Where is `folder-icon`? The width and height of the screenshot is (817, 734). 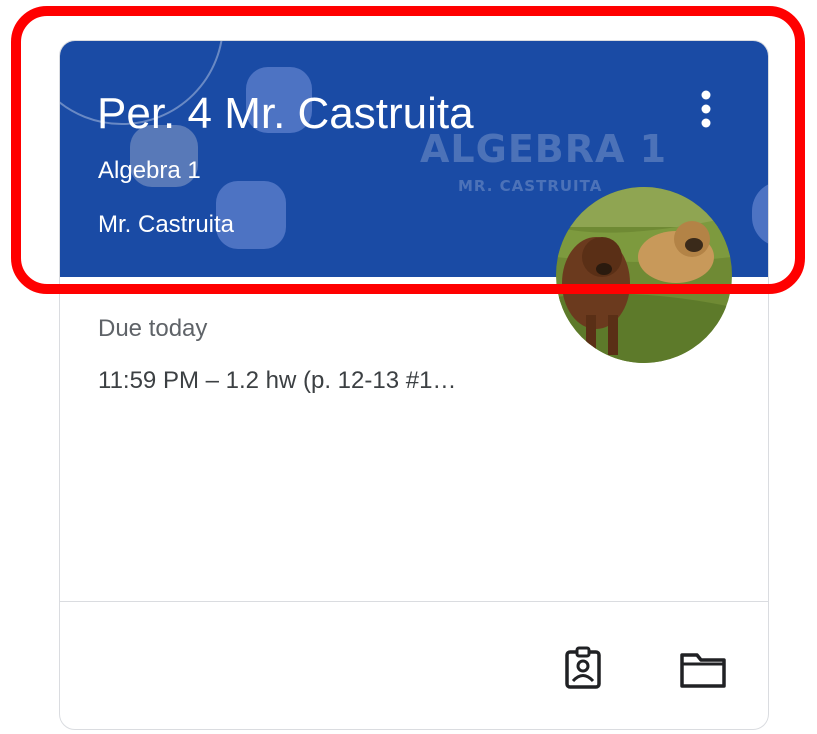
folder-icon is located at coordinates (703, 670).